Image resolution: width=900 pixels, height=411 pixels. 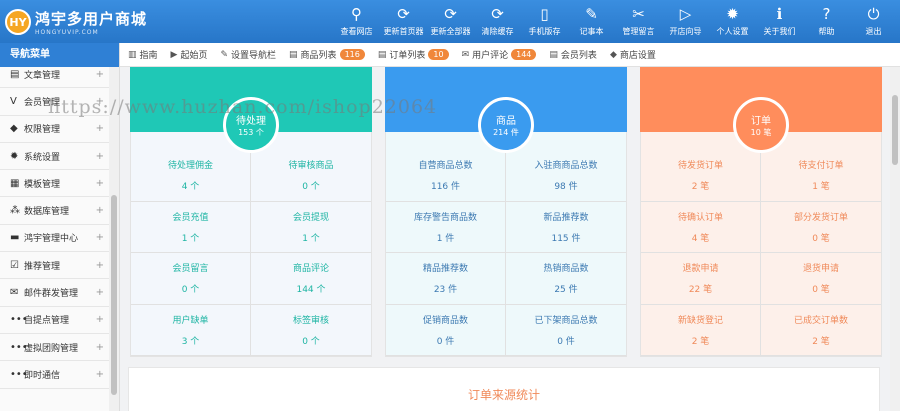 What do you see at coordinates (506, 121) in the screenshot?
I see `card-title: 商品` at bounding box center [506, 121].